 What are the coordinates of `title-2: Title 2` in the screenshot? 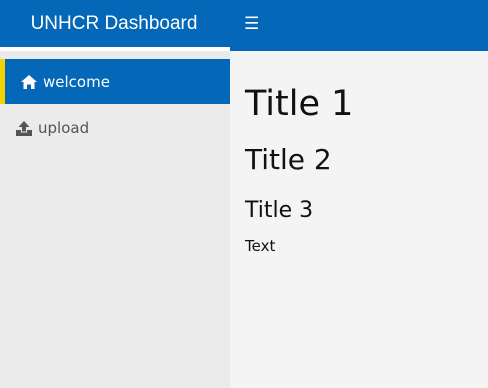 It's located at (288, 159).